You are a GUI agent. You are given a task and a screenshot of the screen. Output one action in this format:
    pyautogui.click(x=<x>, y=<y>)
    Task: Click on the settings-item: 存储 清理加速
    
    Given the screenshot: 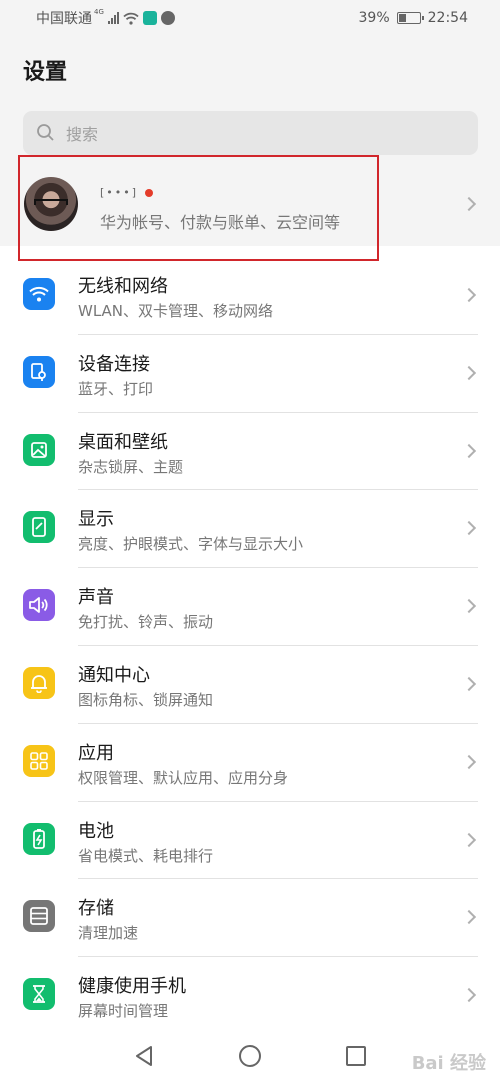 What is the action you would take?
    pyautogui.click(x=250, y=918)
    